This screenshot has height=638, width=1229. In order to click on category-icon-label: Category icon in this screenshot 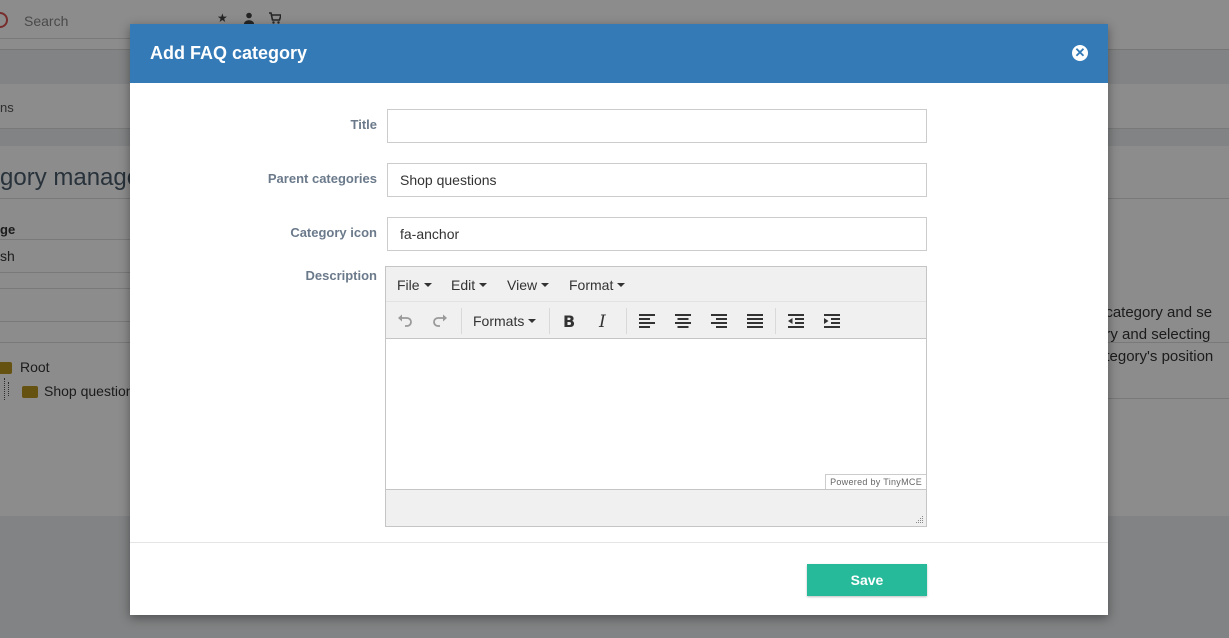, I will do `click(333, 232)`.